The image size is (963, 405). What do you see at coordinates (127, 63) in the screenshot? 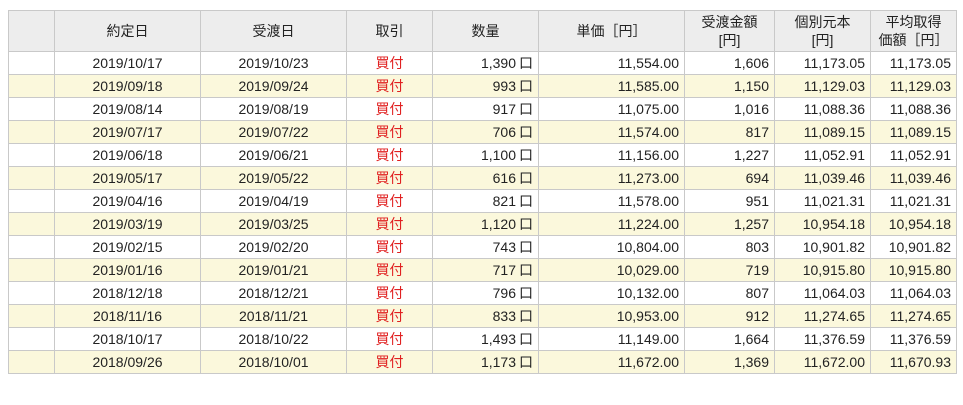
I see `contract-date-cell: 2019/10/17` at bounding box center [127, 63].